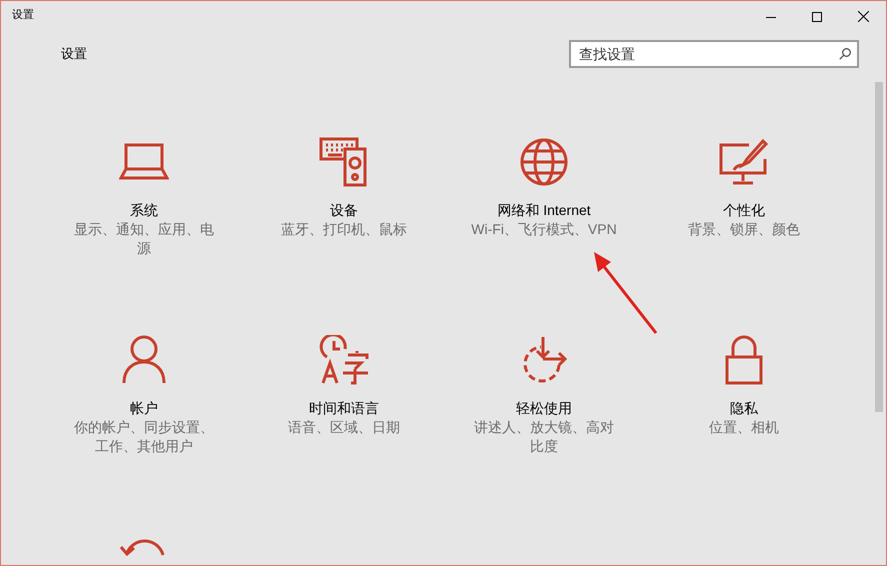 The width and height of the screenshot is (887, 566). I want to click on tile-description: 背景、锁屏、颜色, so click(744, 229).